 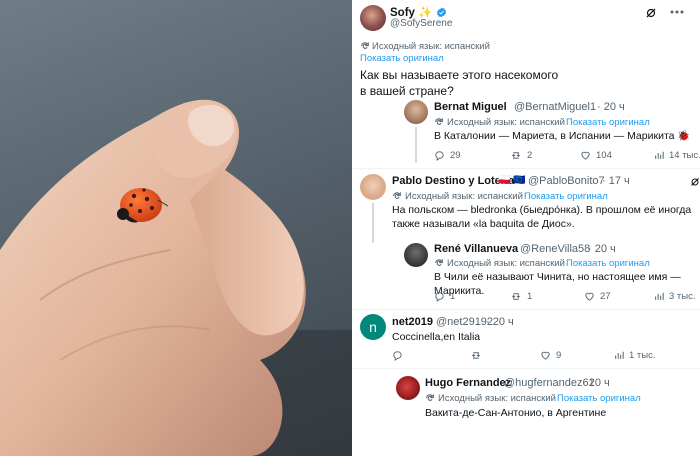 I want to click on reply3-views: 3 тыс., so click(x=675, y=296).